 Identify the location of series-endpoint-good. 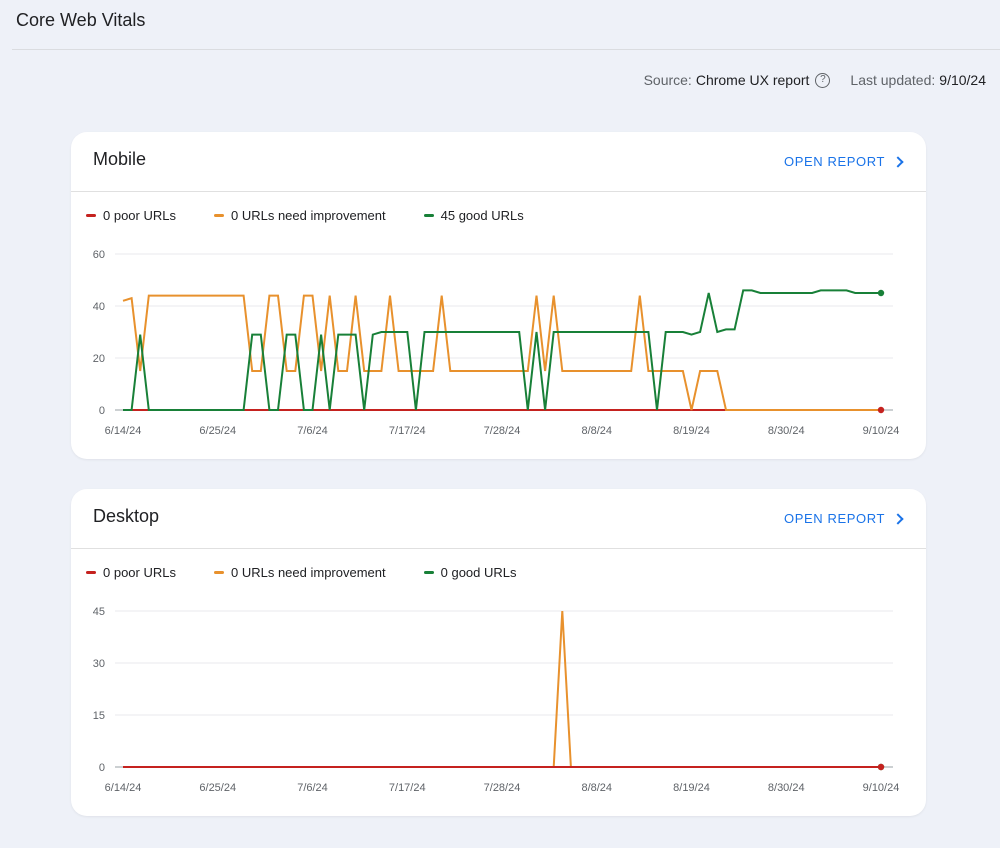
(881, 293).